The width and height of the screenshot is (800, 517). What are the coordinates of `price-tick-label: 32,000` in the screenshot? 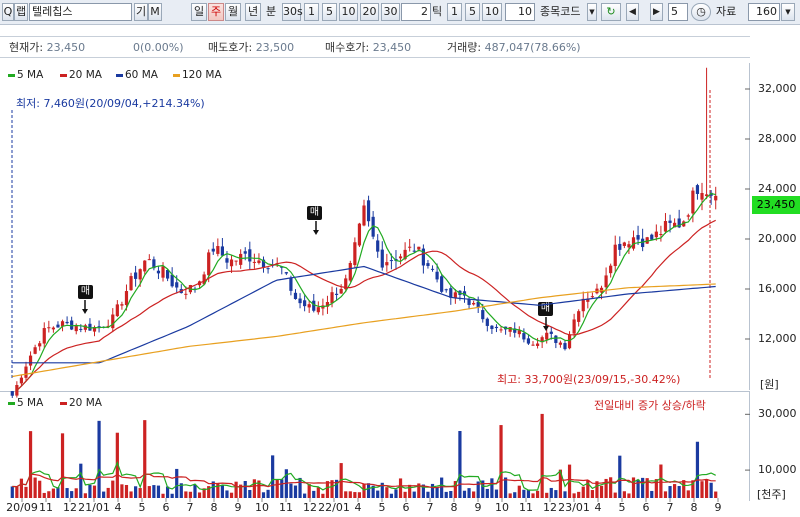 It's located at (777, 88).